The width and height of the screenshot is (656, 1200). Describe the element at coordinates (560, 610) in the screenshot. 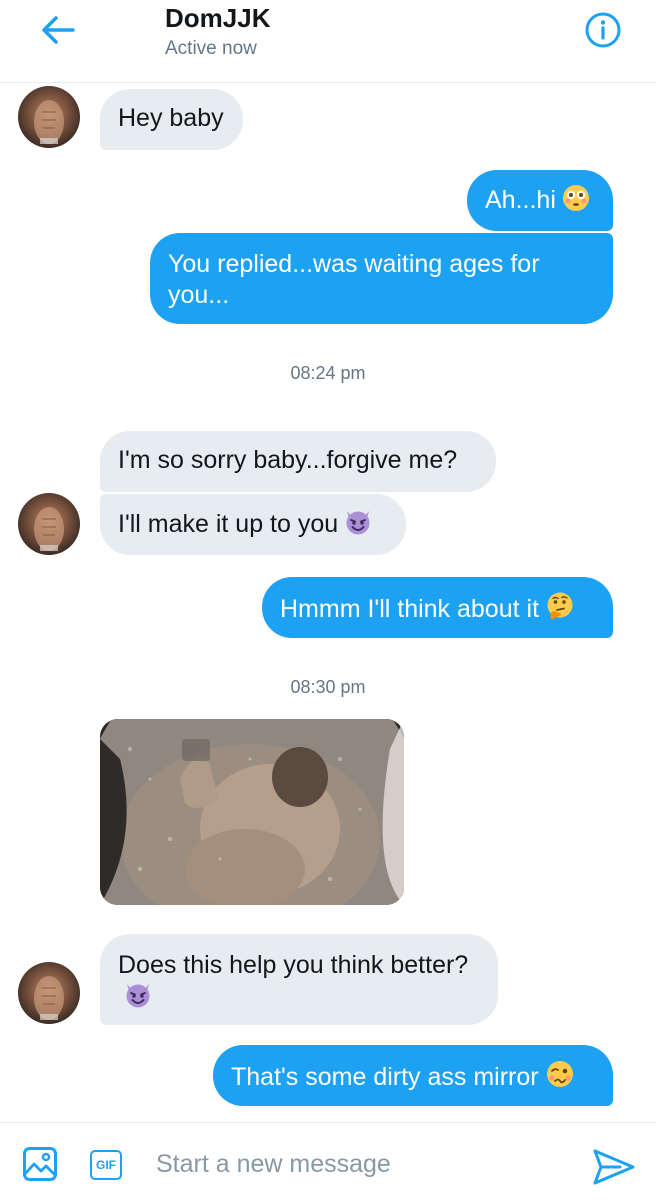

I see `thinking-face-emoji` at that location.